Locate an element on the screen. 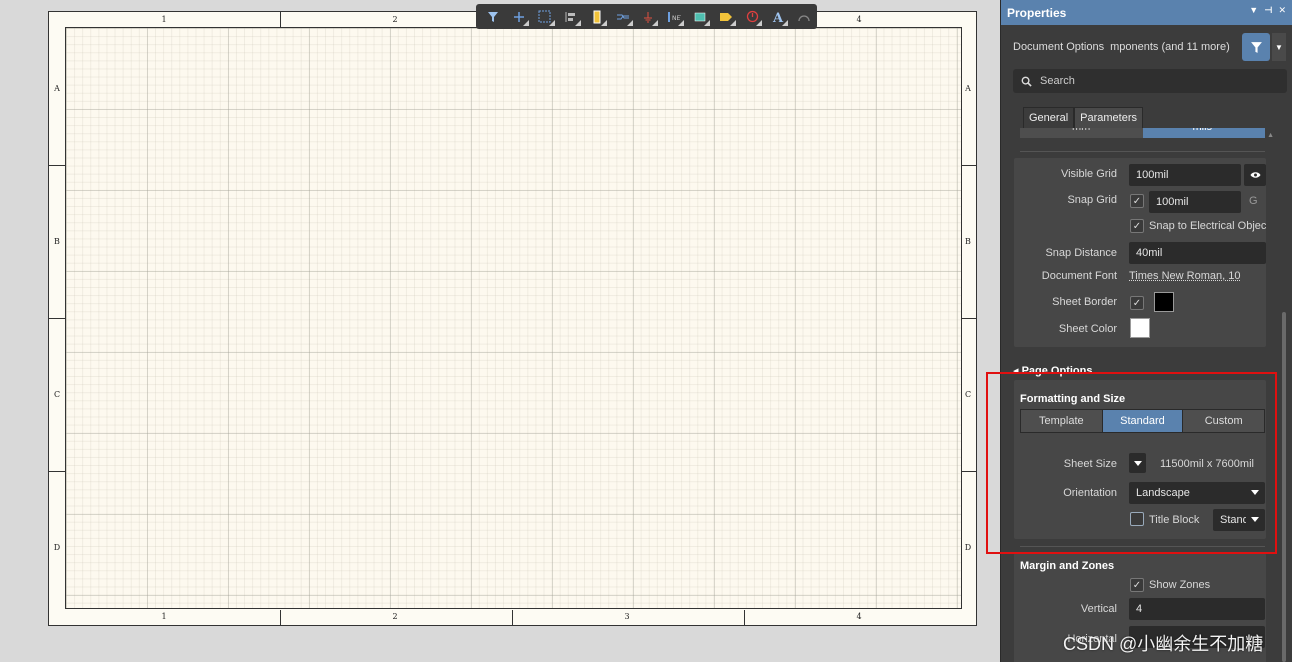 This screenshot has width=1292, height=662. zone-label-right-a: A is located at coordinates (968, 88).